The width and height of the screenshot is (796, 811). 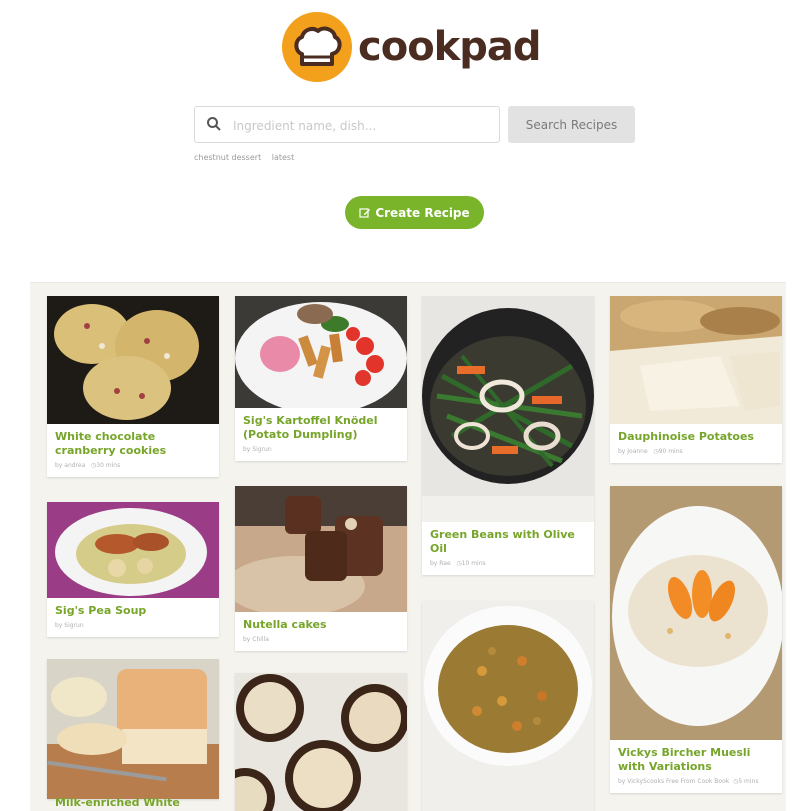 I want to click on recipe-author: by Chilla, so click(x=256, y=639).